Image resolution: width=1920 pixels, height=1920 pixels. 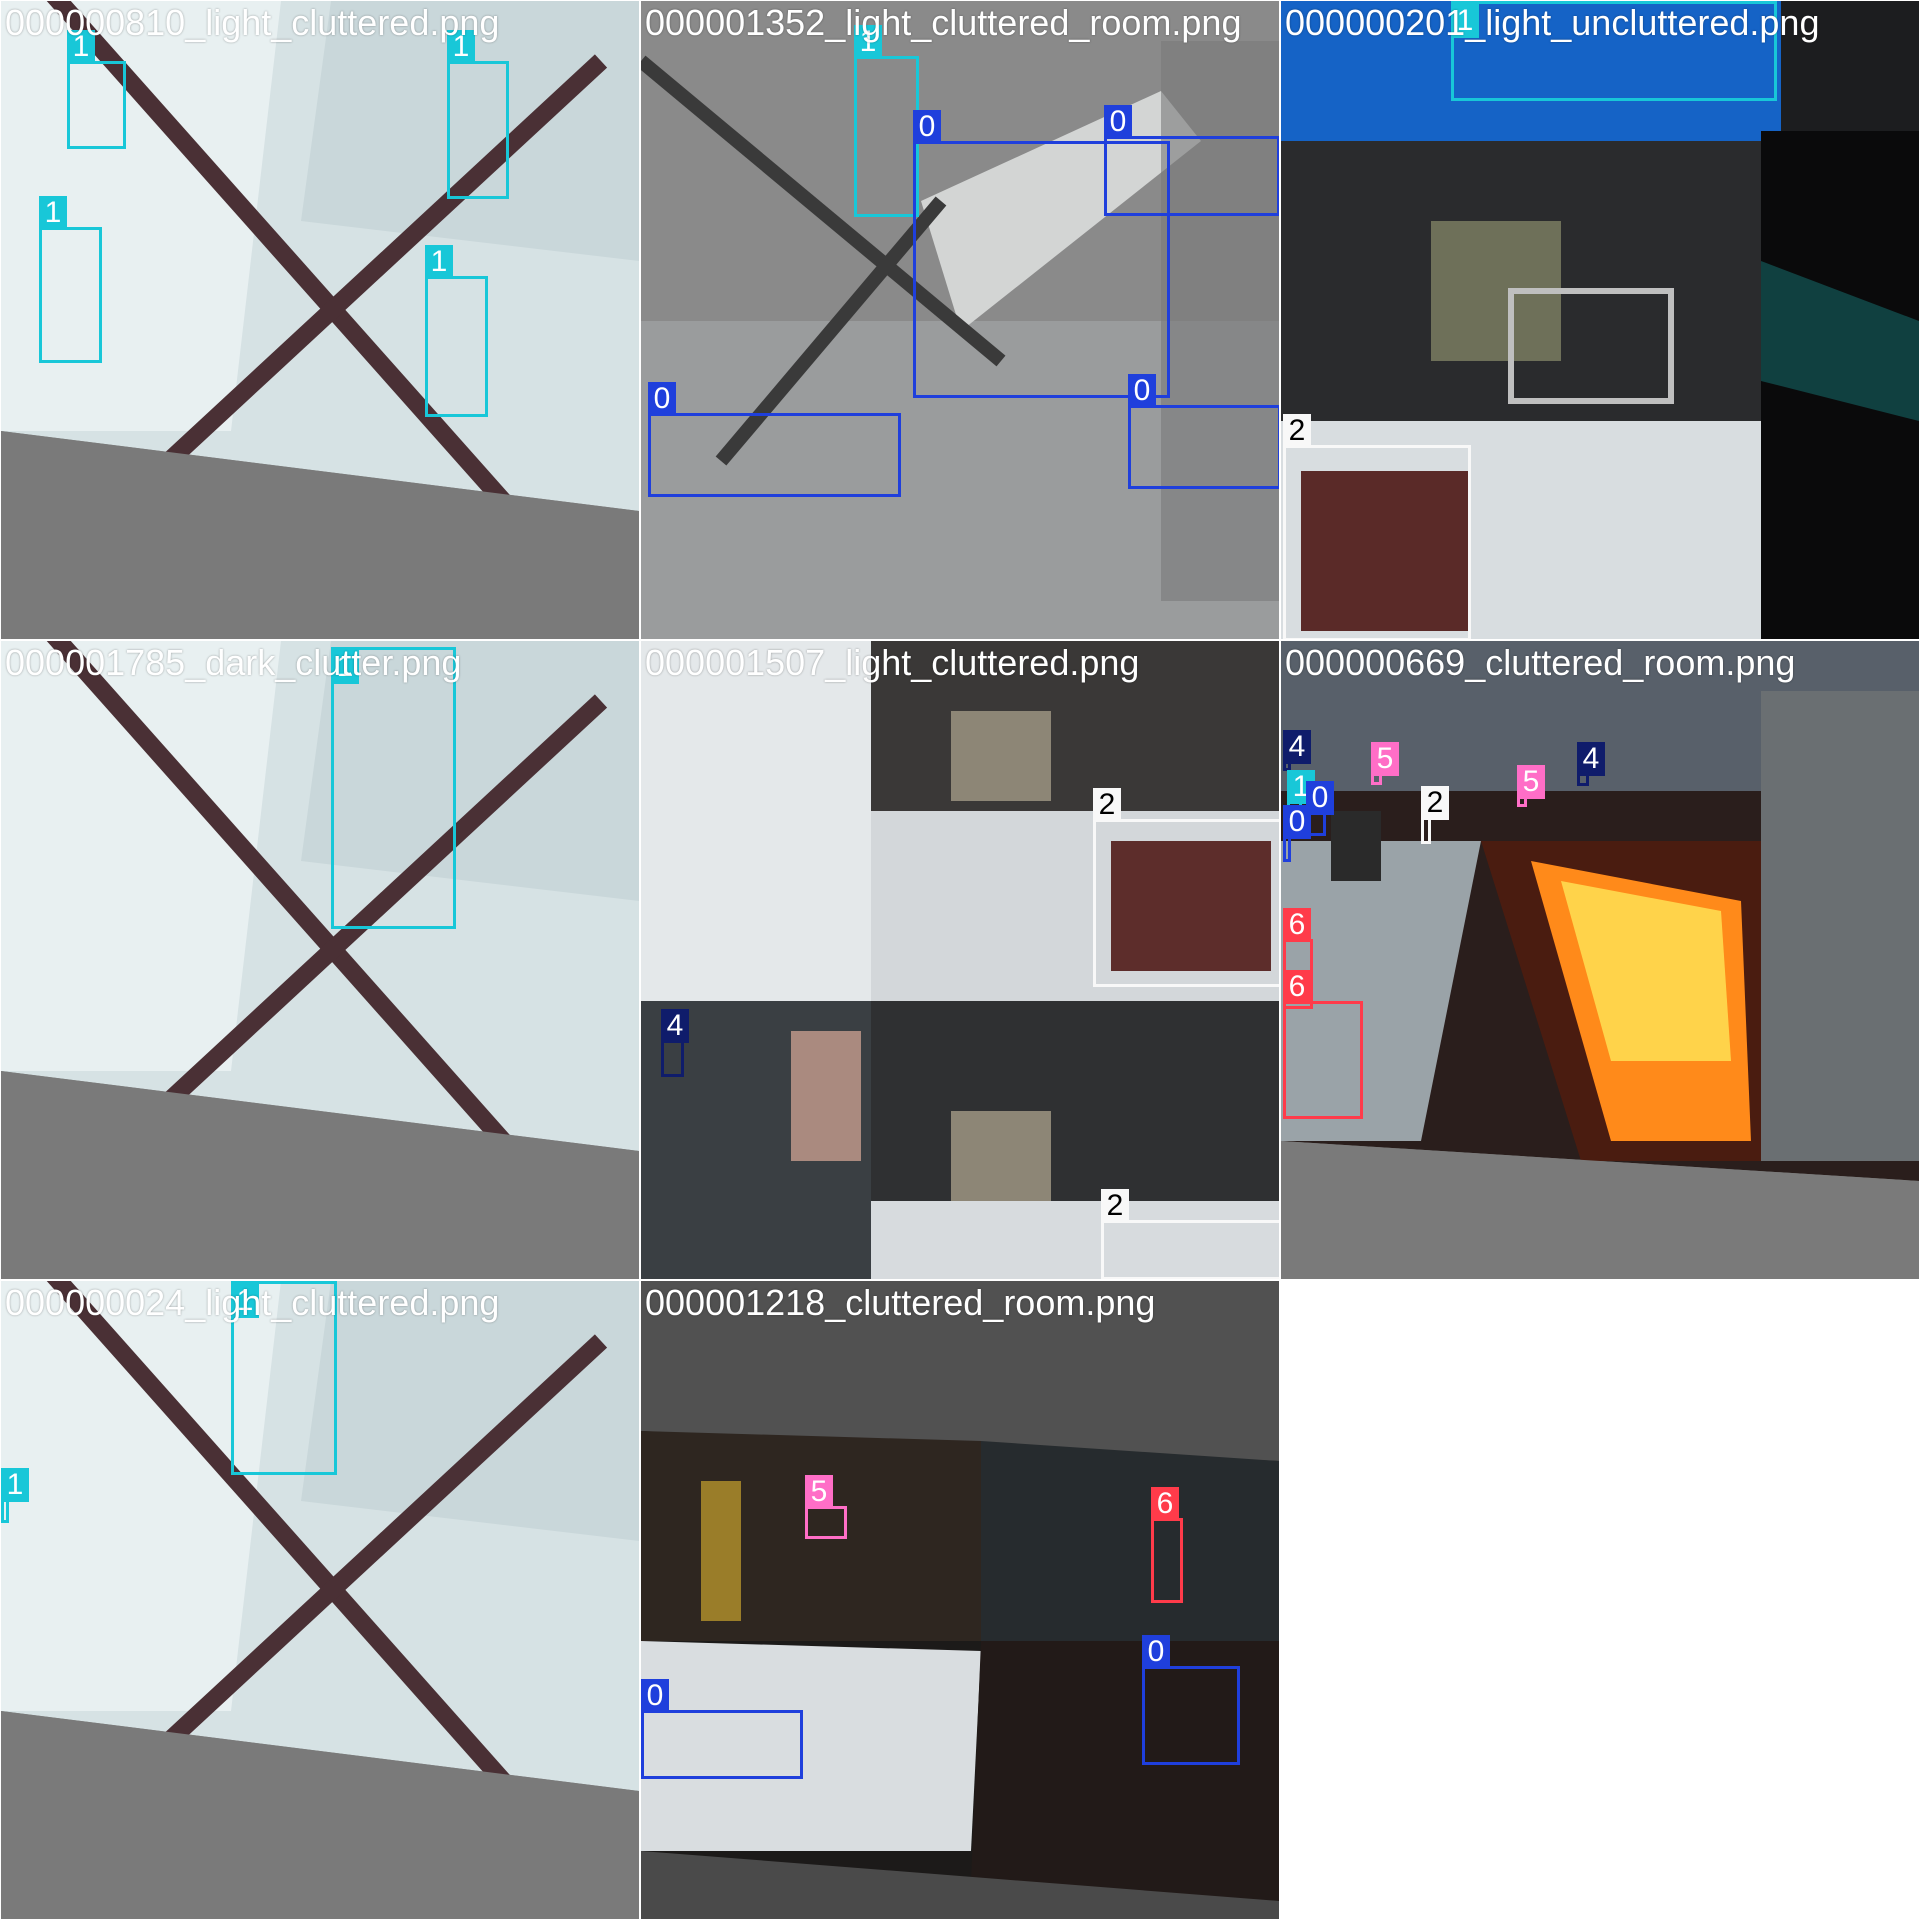 I want to click on tile-000000810: 000000810_light_cluttered.png 1 1 1 1, so click(x=320, y=320).